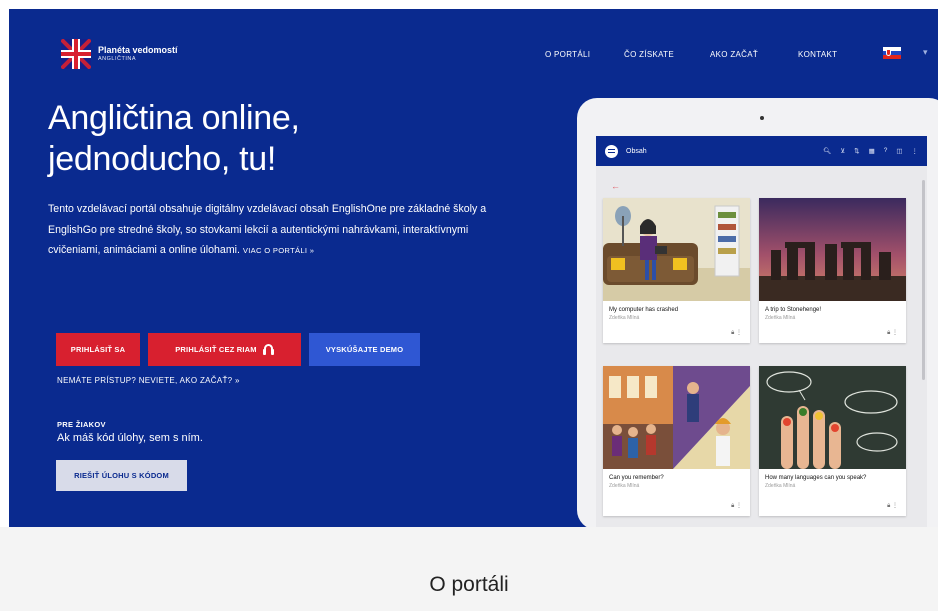 This screenshot has height=611, width=938. I want to click on card-title: A trip to Stonehenge!, so click(793, 310).